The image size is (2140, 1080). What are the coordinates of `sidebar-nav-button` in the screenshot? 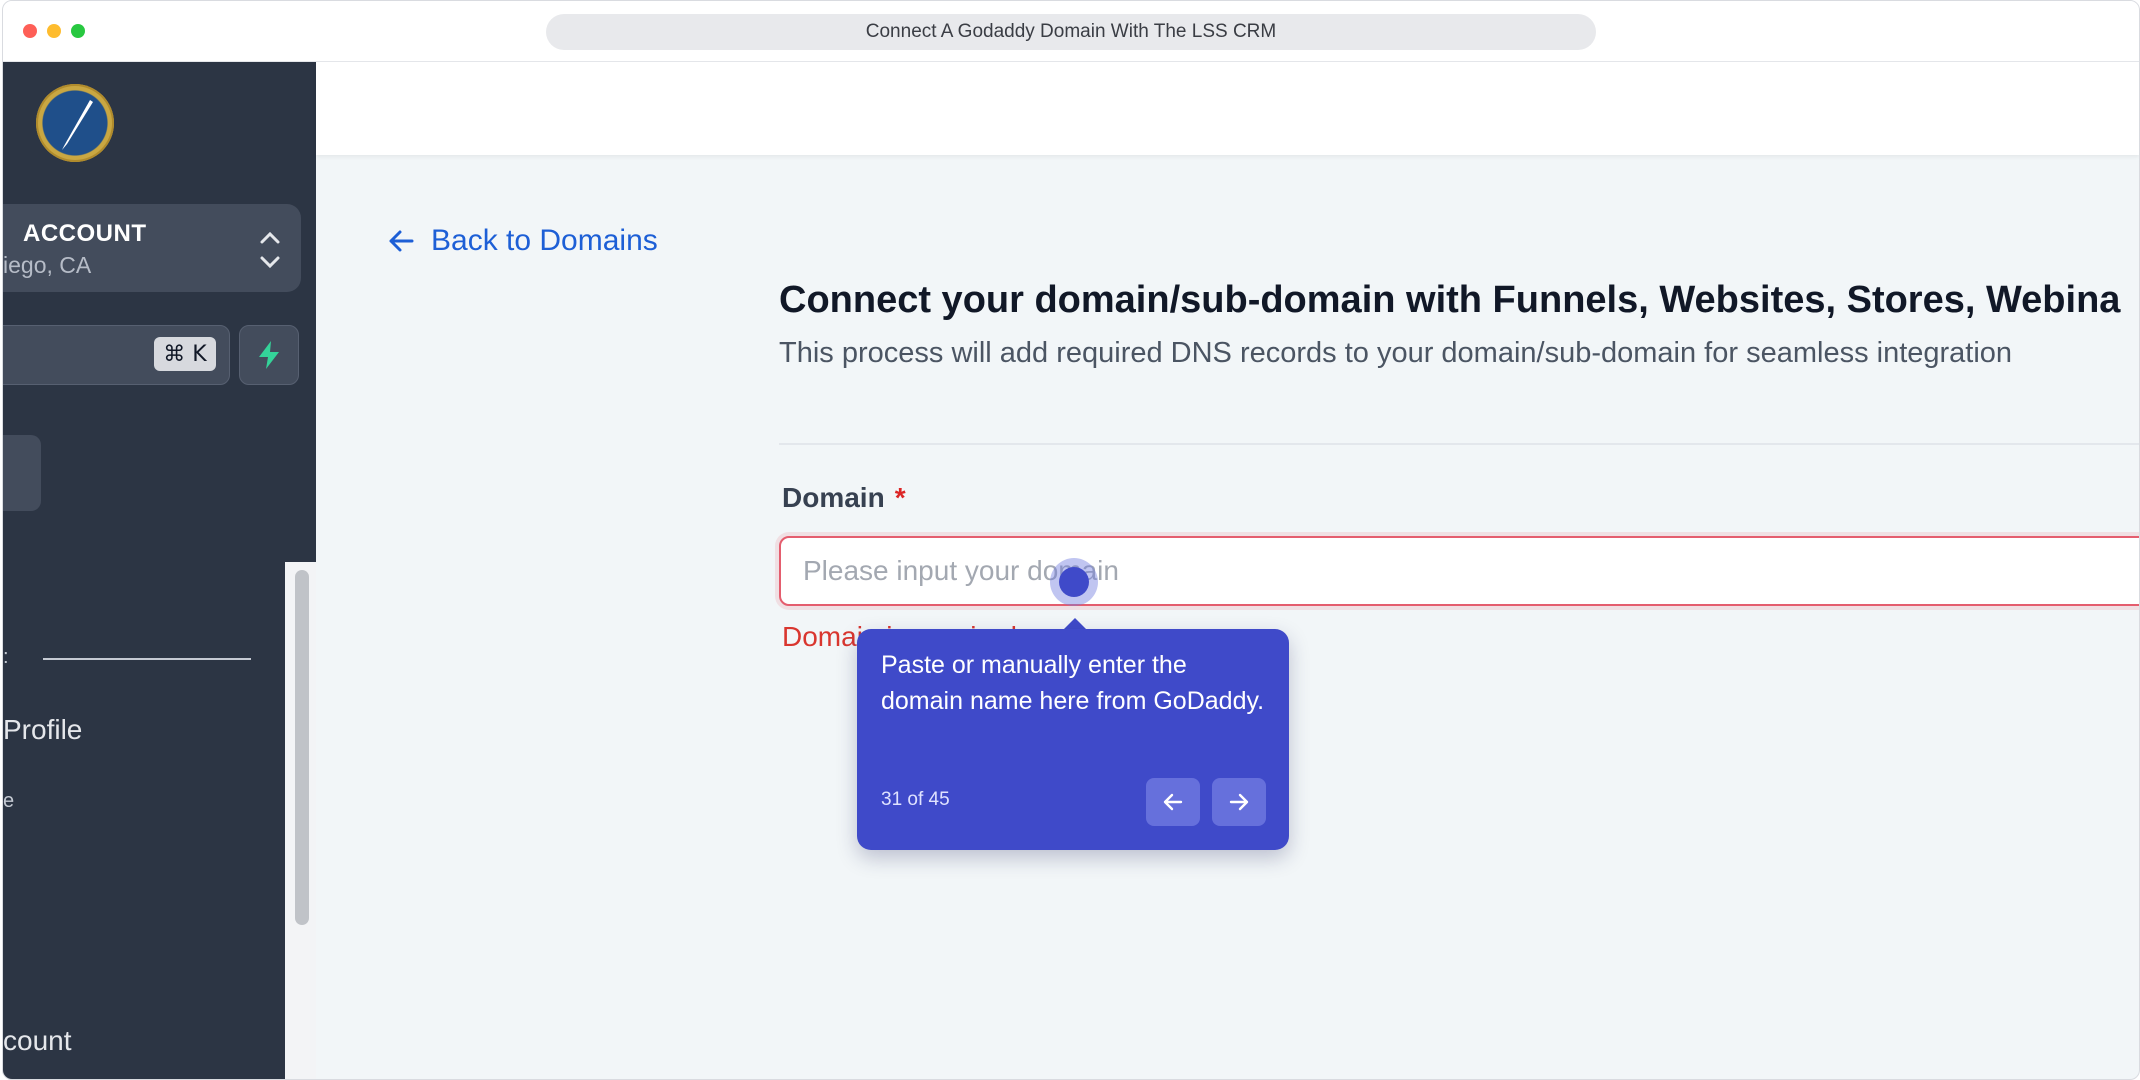 It's located at (22, 473).